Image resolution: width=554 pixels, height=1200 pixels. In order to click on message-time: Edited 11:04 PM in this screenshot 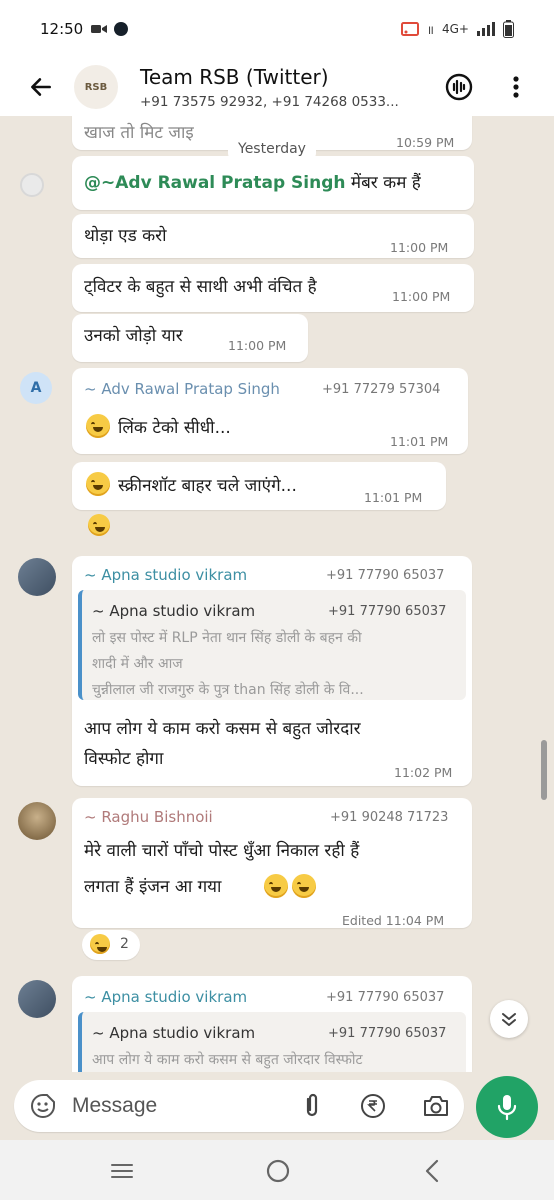, I will do `click(393, 920)`.